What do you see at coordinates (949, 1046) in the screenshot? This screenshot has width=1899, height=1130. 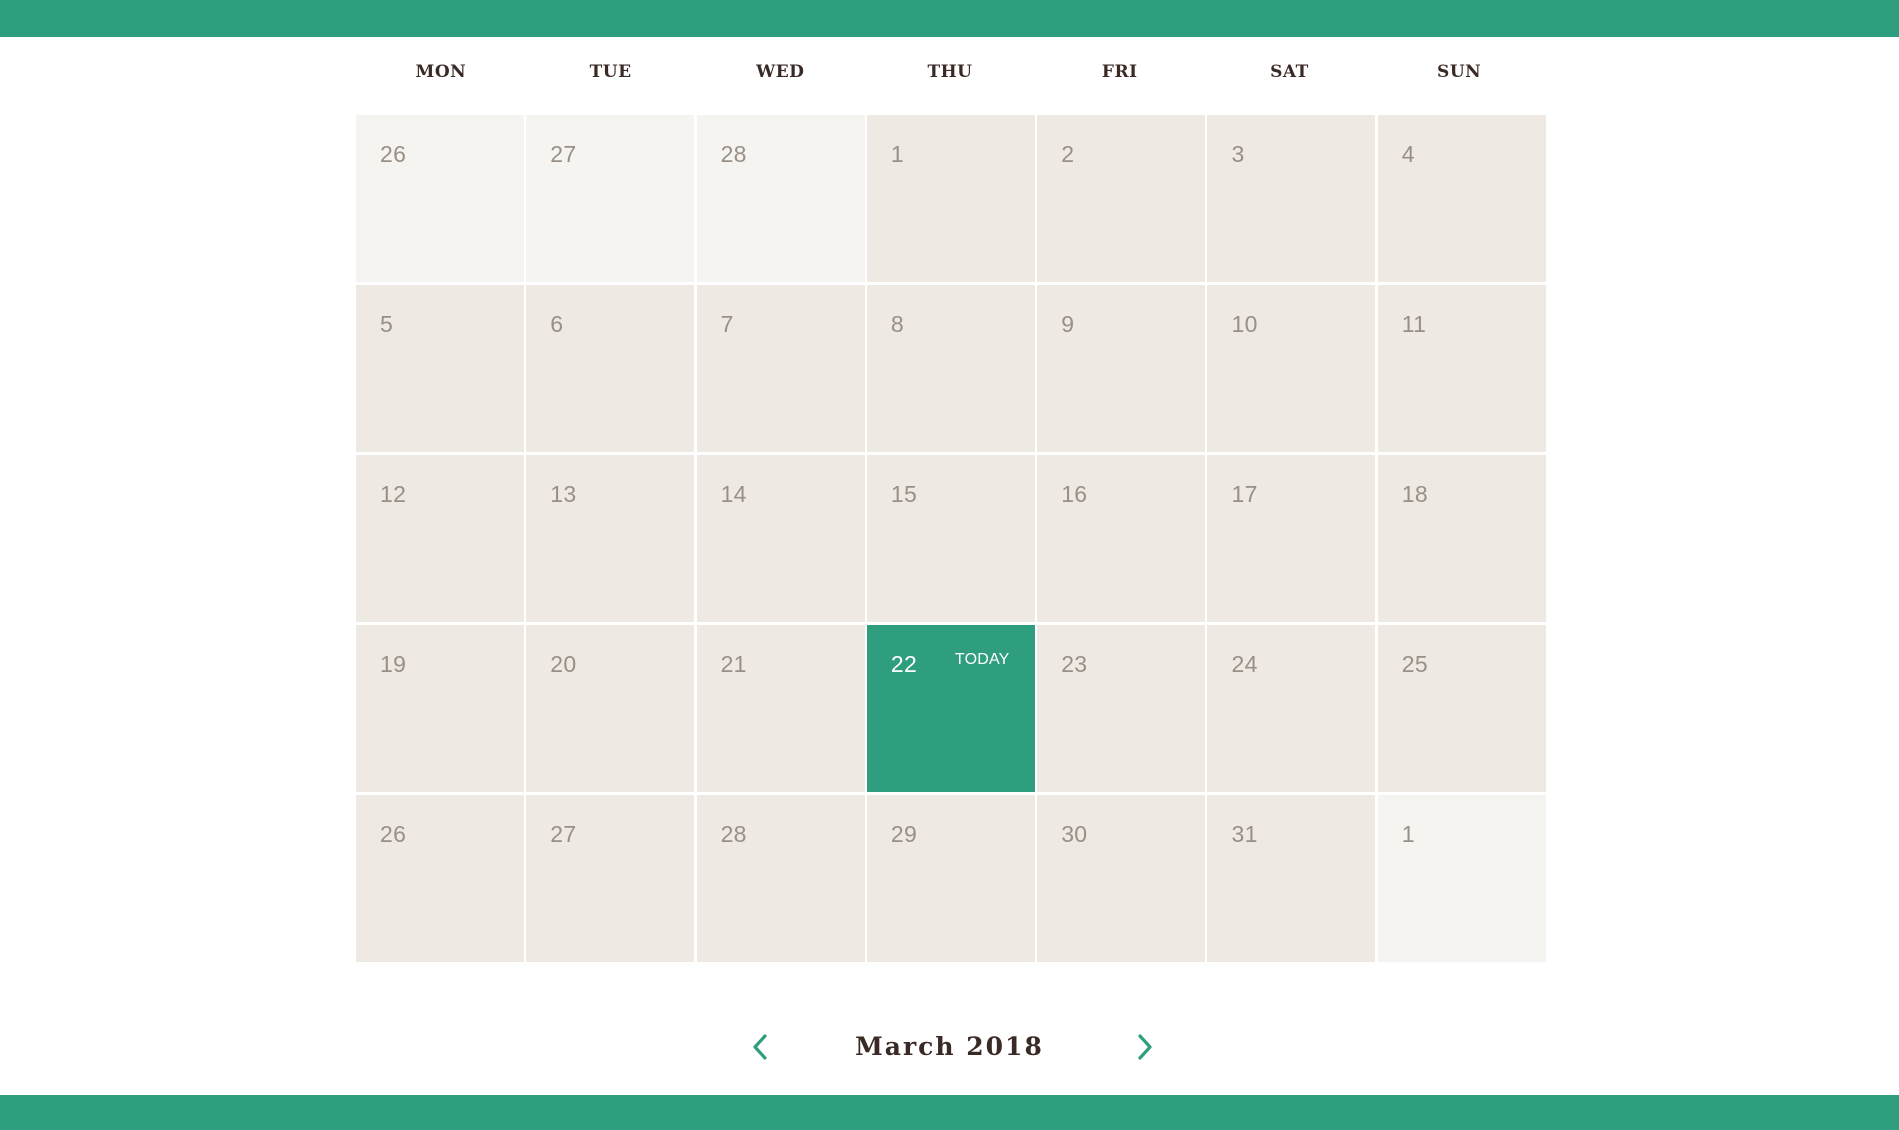 I see `month-year-label: March 2018` at bounding box center [949, 1046].